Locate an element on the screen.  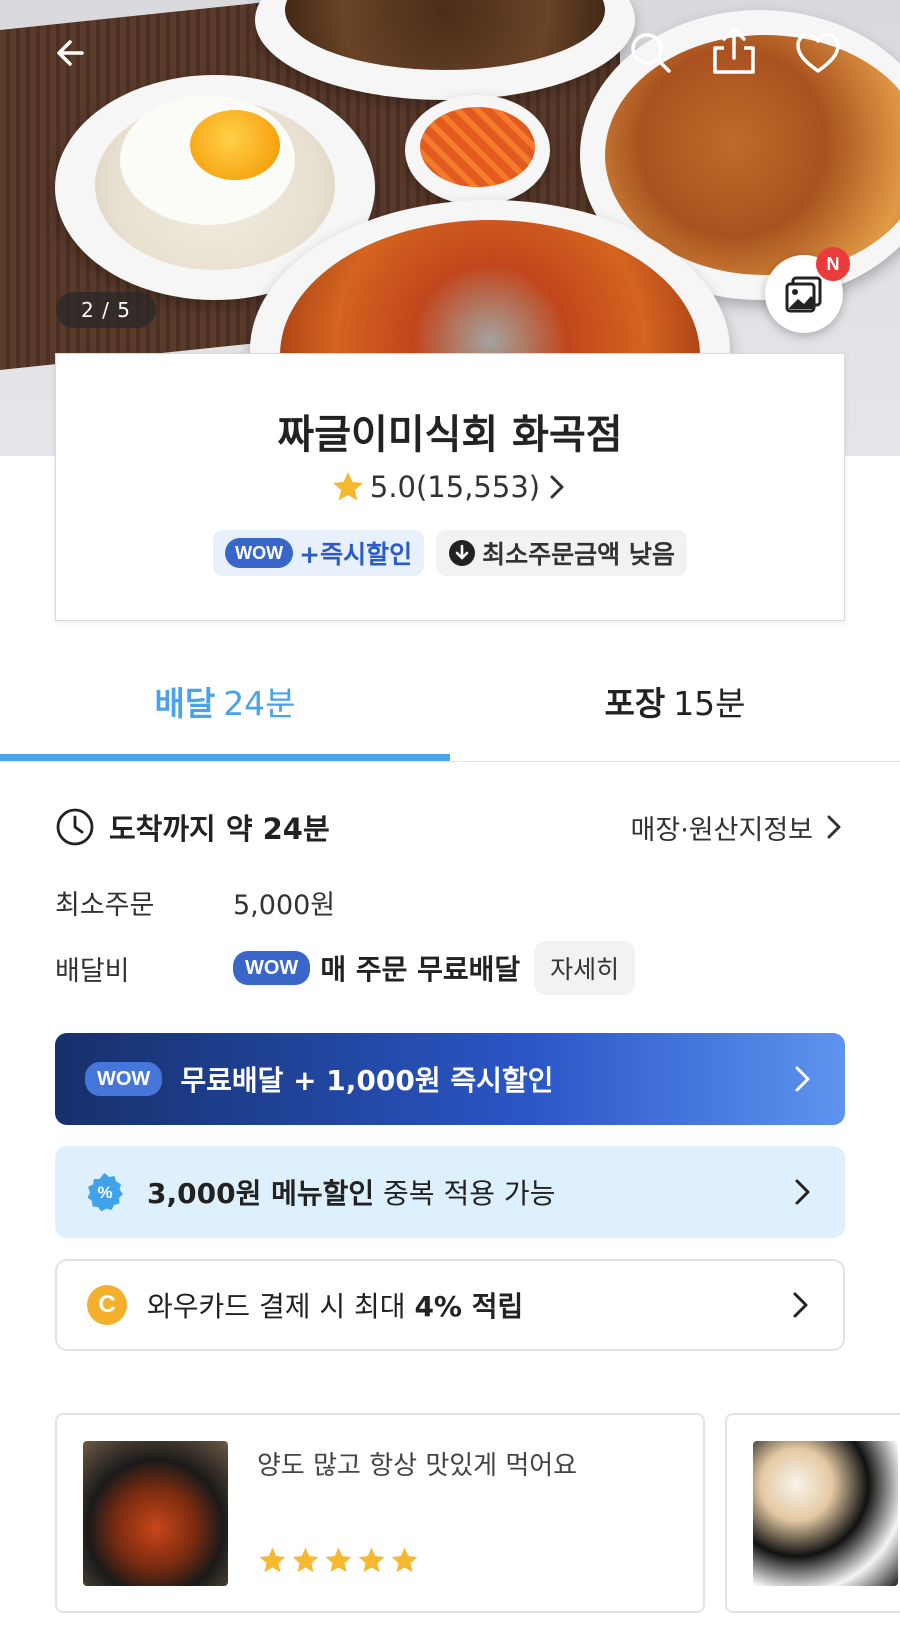
share-icon is located at coordinates (734, 50).